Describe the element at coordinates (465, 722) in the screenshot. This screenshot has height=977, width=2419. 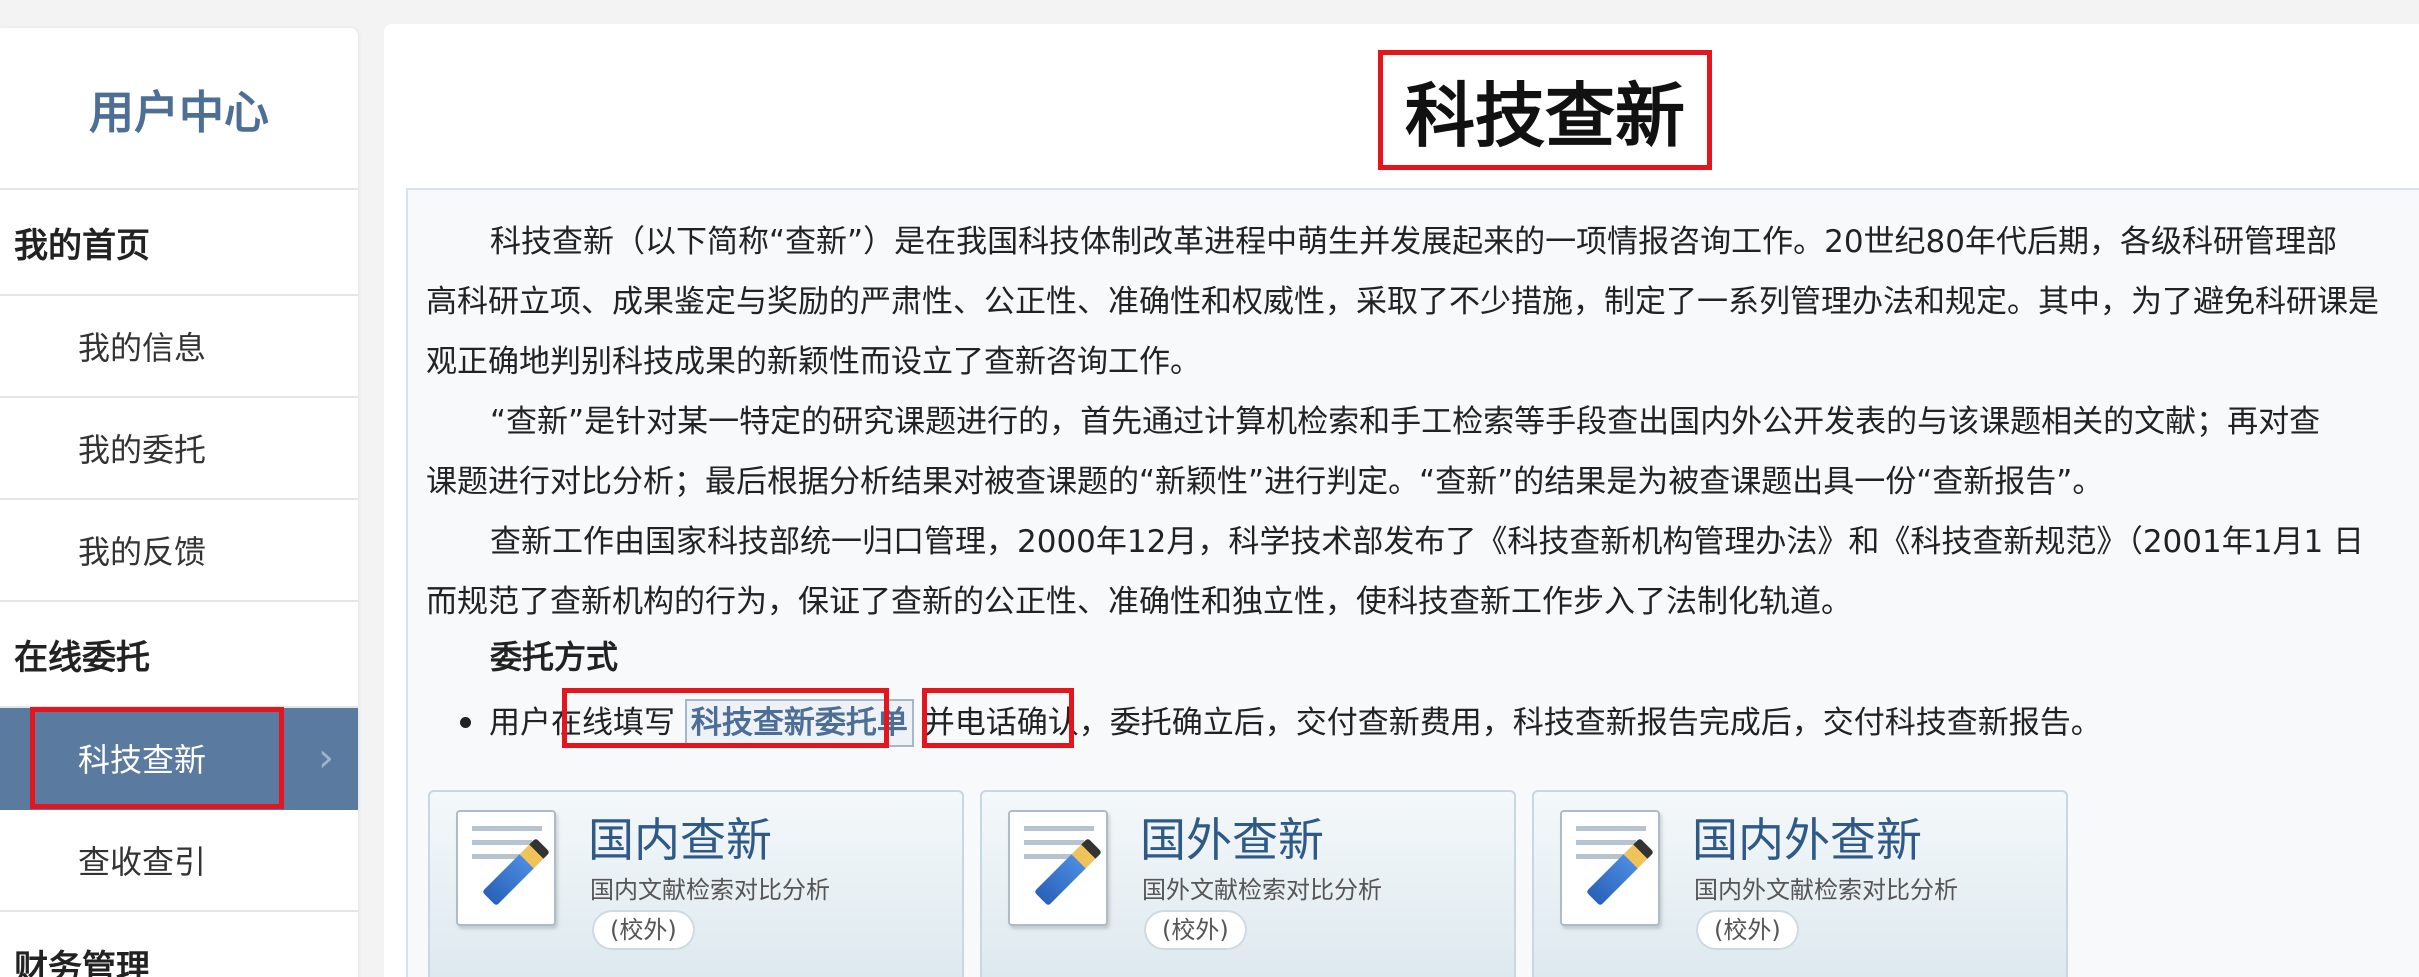
I see `bullet-icon` at that location.